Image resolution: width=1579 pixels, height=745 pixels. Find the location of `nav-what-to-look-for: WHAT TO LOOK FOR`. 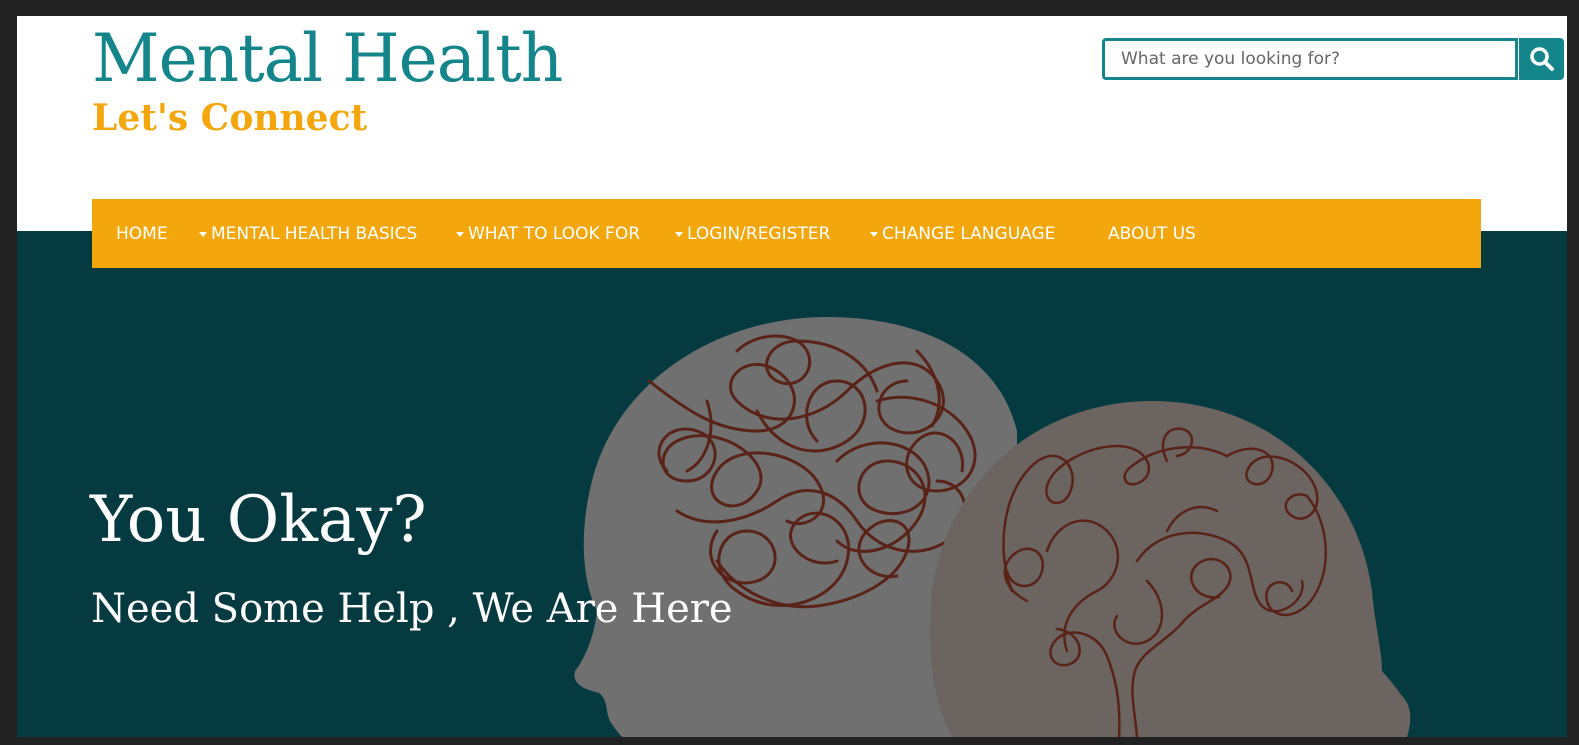

nav-what-to-look-for: WHAT TO LOOK FOR is located at coordinates (548, 233).